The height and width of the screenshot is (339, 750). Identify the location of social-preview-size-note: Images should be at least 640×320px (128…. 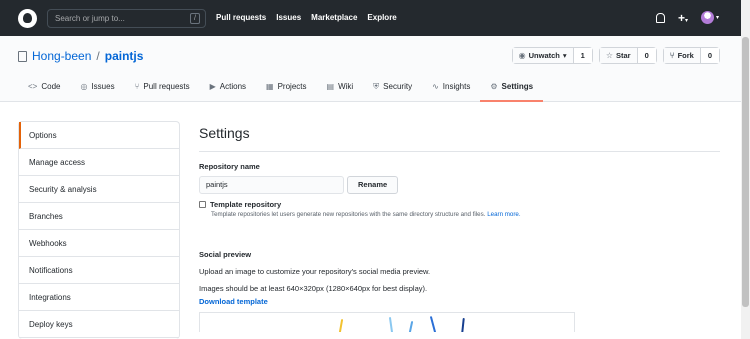
(313, 288).